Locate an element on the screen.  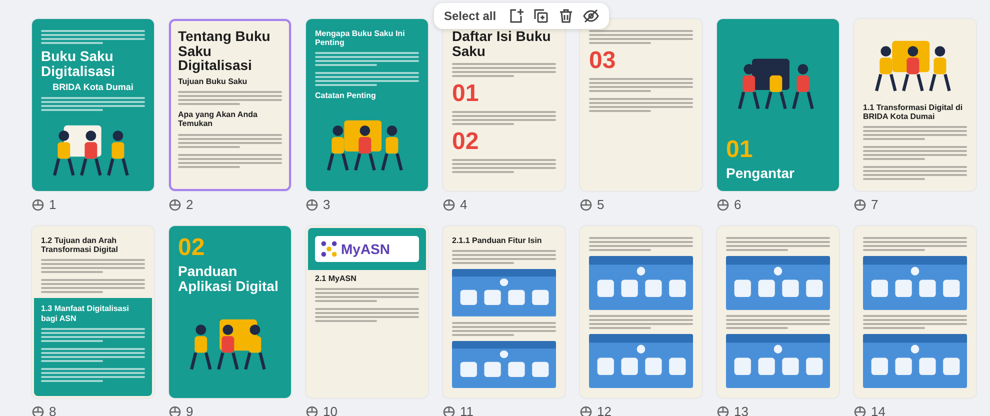
page-number: 6 is located at coordinates (738, 204).